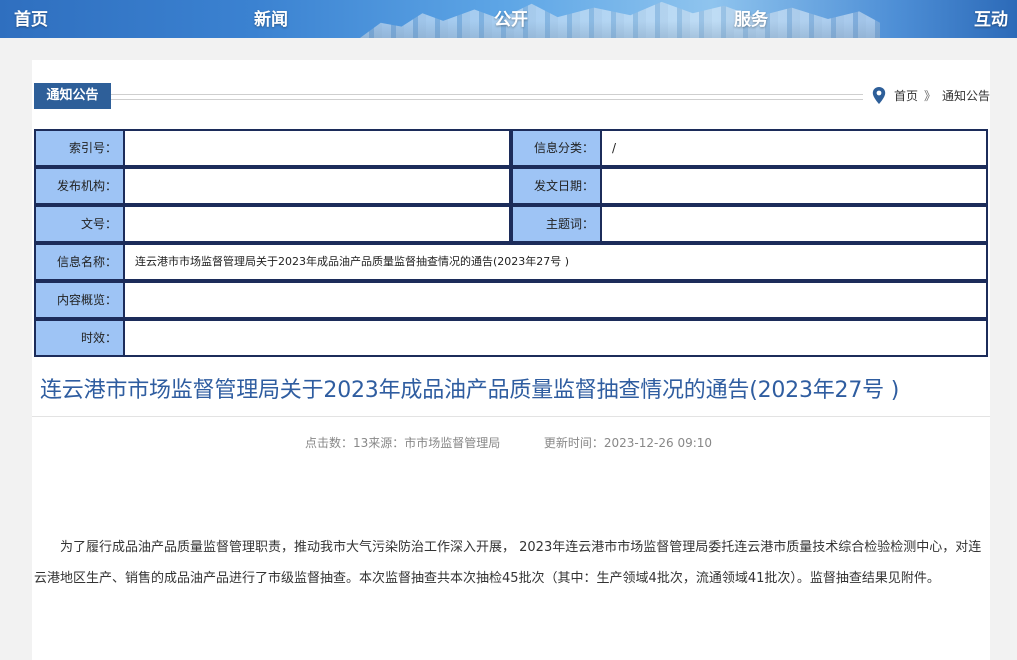  What do you see at coordinates (751, 17) in the screenshot?
I see `nav-service: 服务` at bounding box center [751, 17].